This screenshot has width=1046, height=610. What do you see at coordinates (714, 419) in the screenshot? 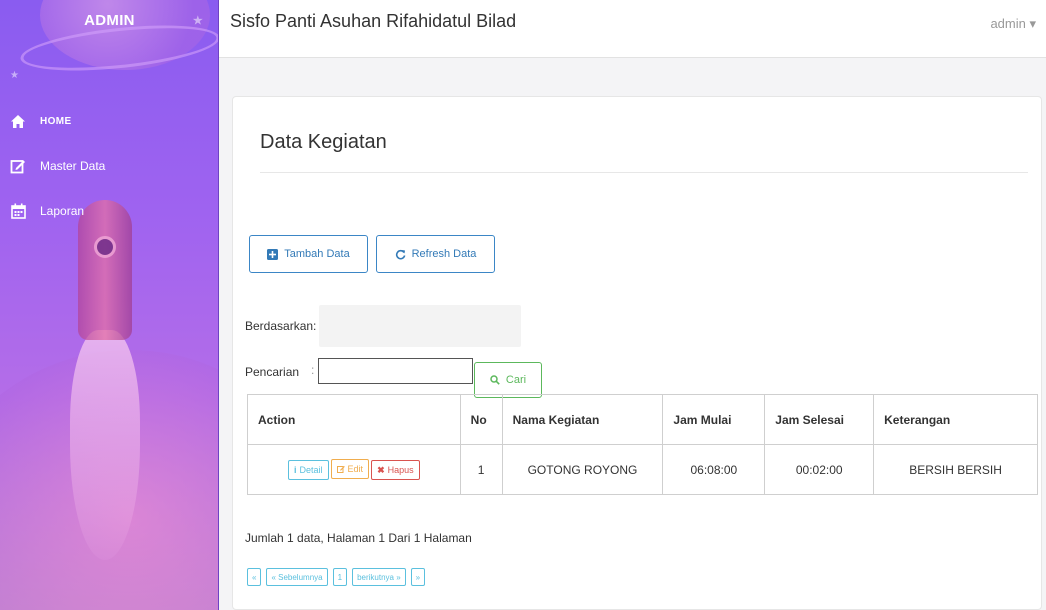
I see `column-header-jam-mulai: Jam Mulai` at bounding box center [714, 419].